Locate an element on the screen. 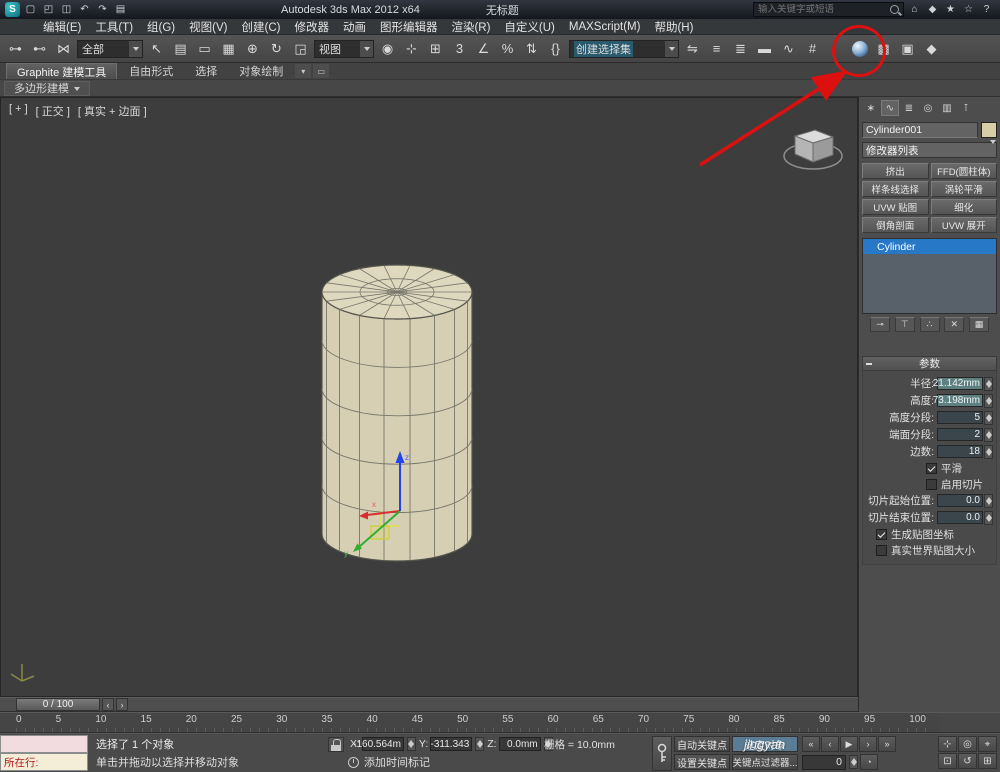 The width and height of the screenshot is (1000, 772). coordinate-field: 0.0mm is located at coordinates (519, 744).